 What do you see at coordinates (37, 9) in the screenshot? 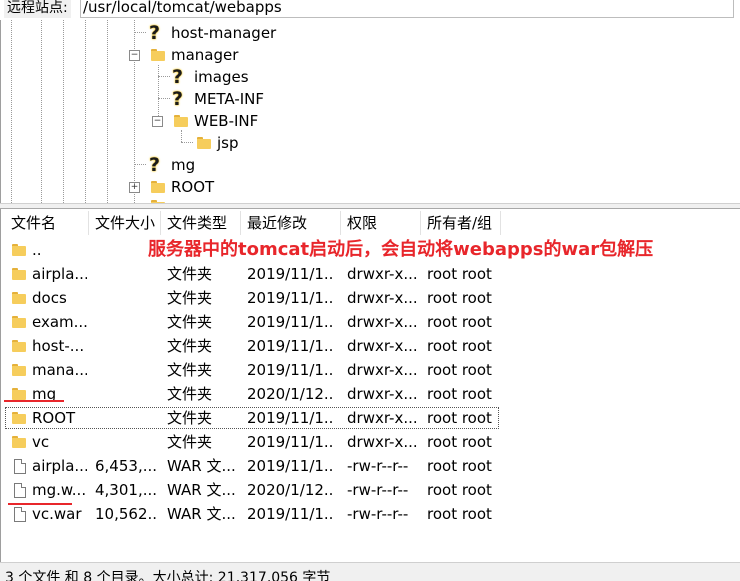
I see `remote-site-label: 远程站点:` at bounding box center [37, 9].